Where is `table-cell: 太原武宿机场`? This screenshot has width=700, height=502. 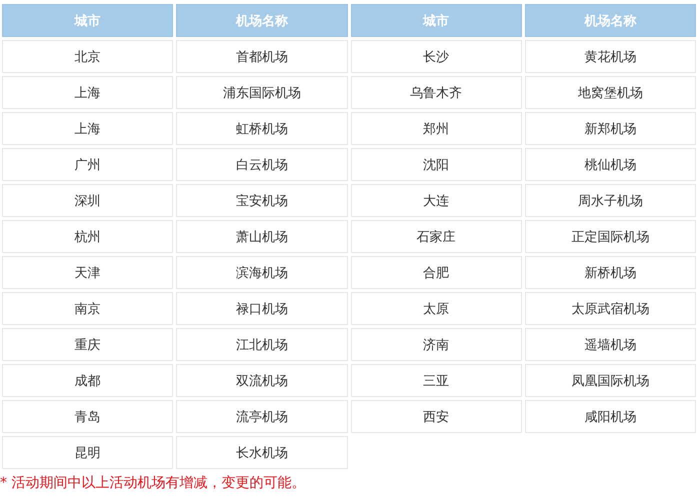 table-cell: 太原武宿机场 is located at coordinates (610, 308).